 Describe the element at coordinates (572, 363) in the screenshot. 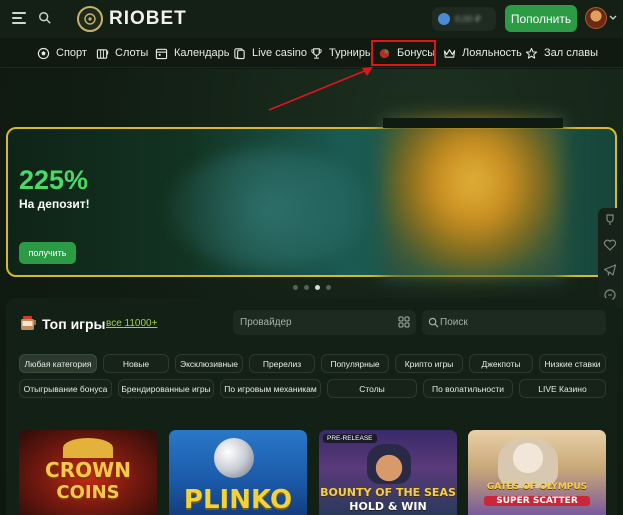

I see `category-chip: Низкие ставки` at that location.